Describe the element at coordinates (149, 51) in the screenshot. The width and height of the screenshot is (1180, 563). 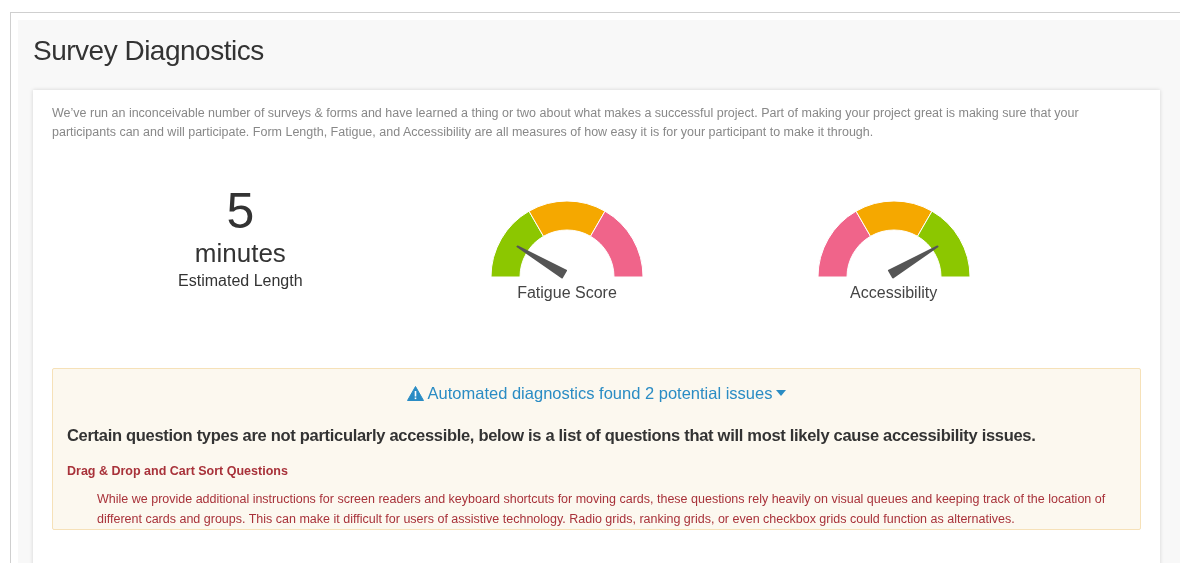
I see `page-title: Survey Diagnostics` at that location.